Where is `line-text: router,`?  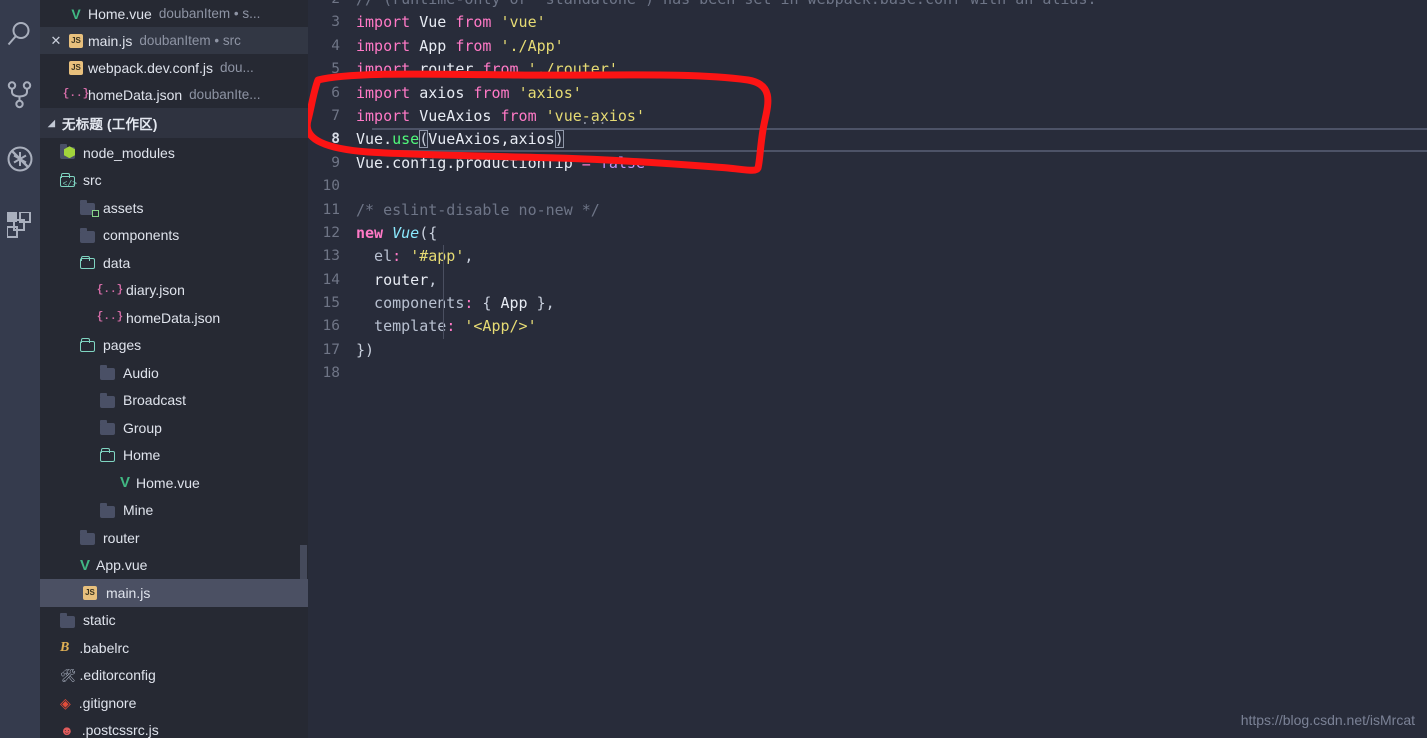 line-text: router, is located at coordinates (891, 280).